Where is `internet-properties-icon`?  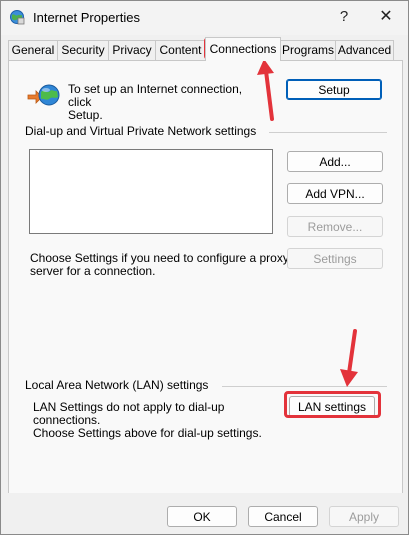
internet-properties-icon is located at coordinates (17, 17).